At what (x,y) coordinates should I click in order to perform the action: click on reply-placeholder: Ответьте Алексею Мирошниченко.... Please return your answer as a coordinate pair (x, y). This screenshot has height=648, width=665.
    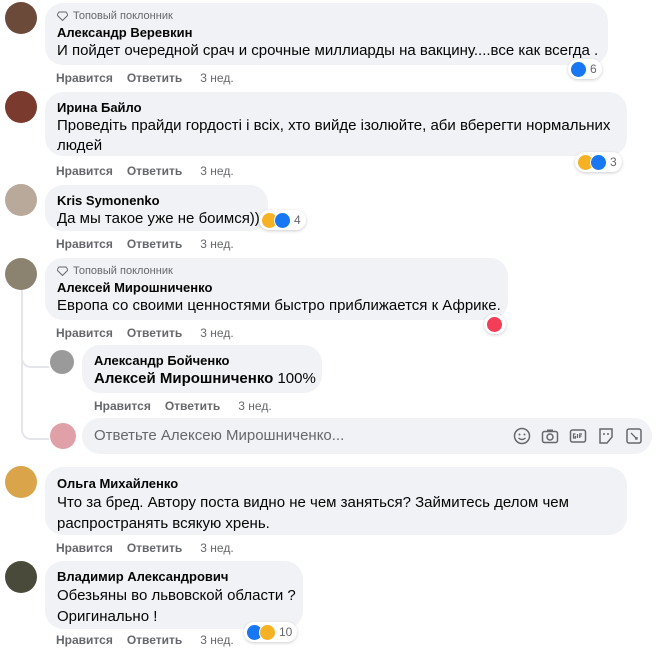
    Looking at the image, I should click on (219, 435).